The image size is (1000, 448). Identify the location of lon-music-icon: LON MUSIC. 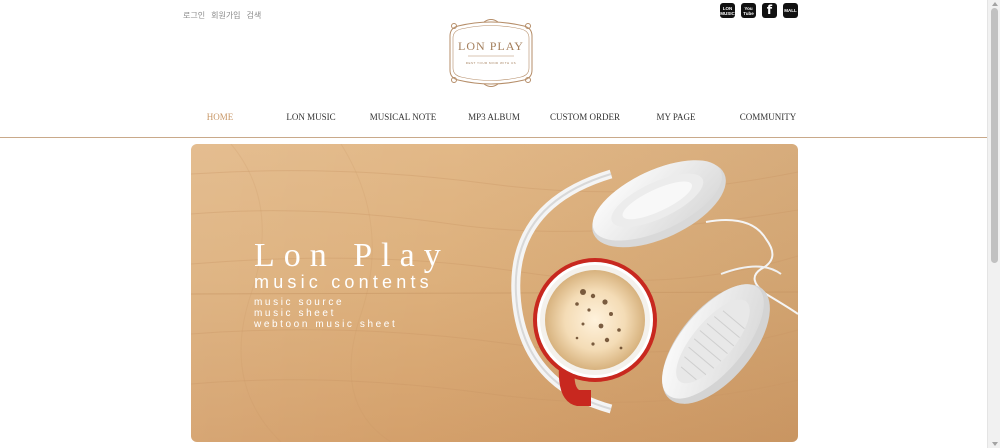
(727, 10).